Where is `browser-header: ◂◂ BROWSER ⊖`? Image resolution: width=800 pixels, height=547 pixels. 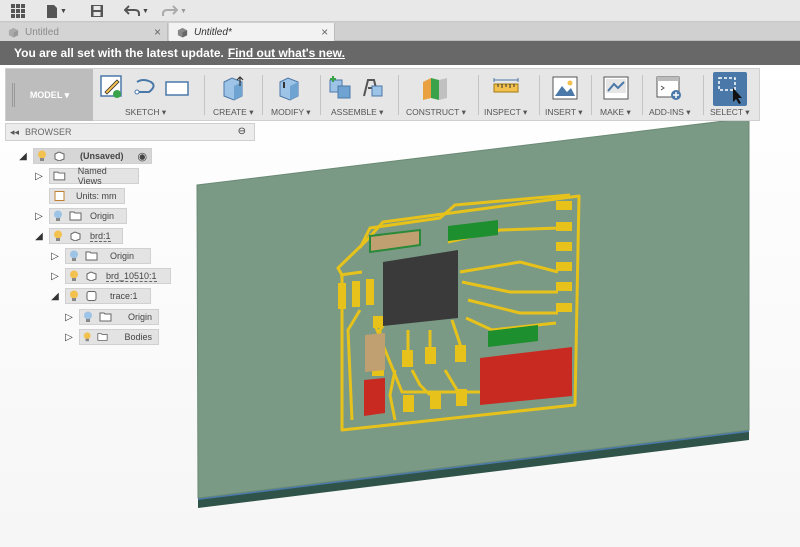 browser-header: ◂◂ BROWSER ⊖ is located at coordinates (130, 132).